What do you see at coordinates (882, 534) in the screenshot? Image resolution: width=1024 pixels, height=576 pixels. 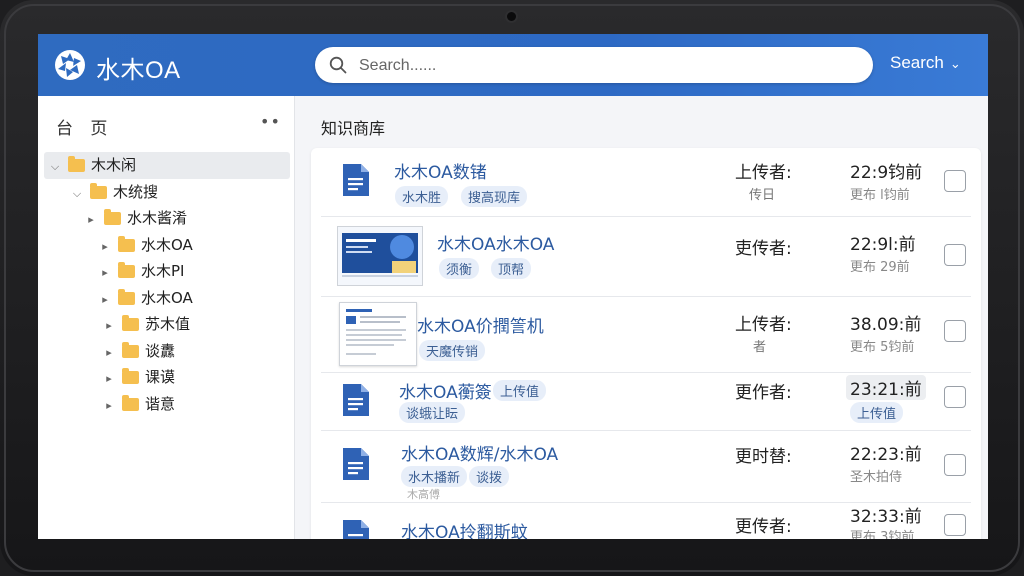 I see `update-time: 更布 3钧前` at bounding box center [882, 534].